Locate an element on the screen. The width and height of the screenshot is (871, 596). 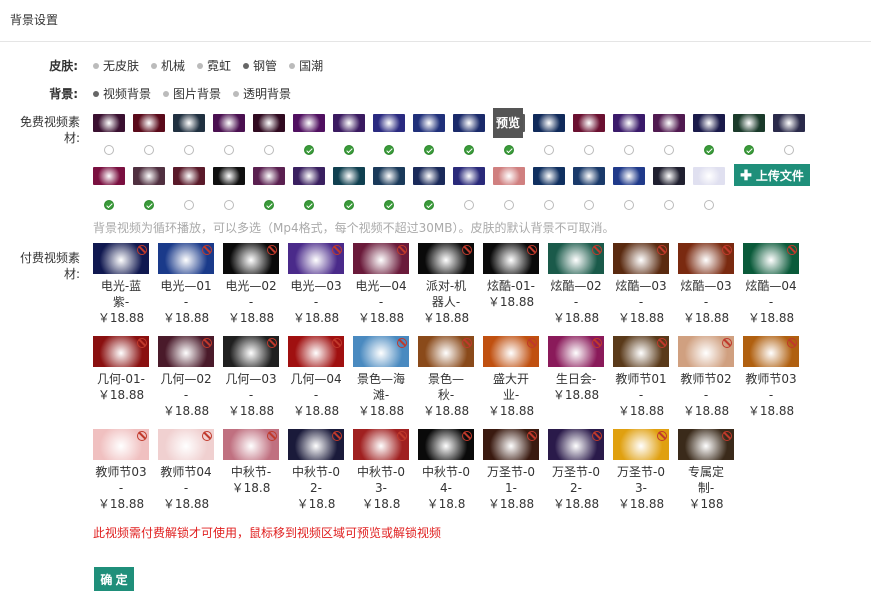
background-option: 图片背景 is located at coordinates (192, 93).